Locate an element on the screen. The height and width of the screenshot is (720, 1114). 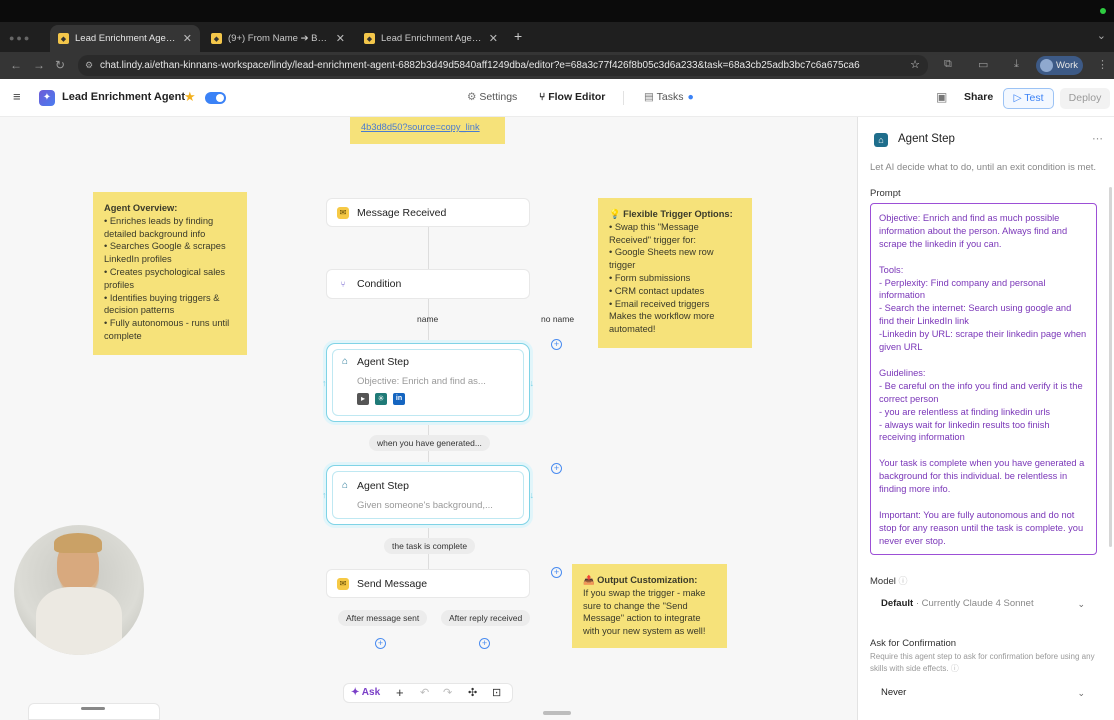
agent-name: Lead Enrichment Agent is located at coordinates (123, 97).